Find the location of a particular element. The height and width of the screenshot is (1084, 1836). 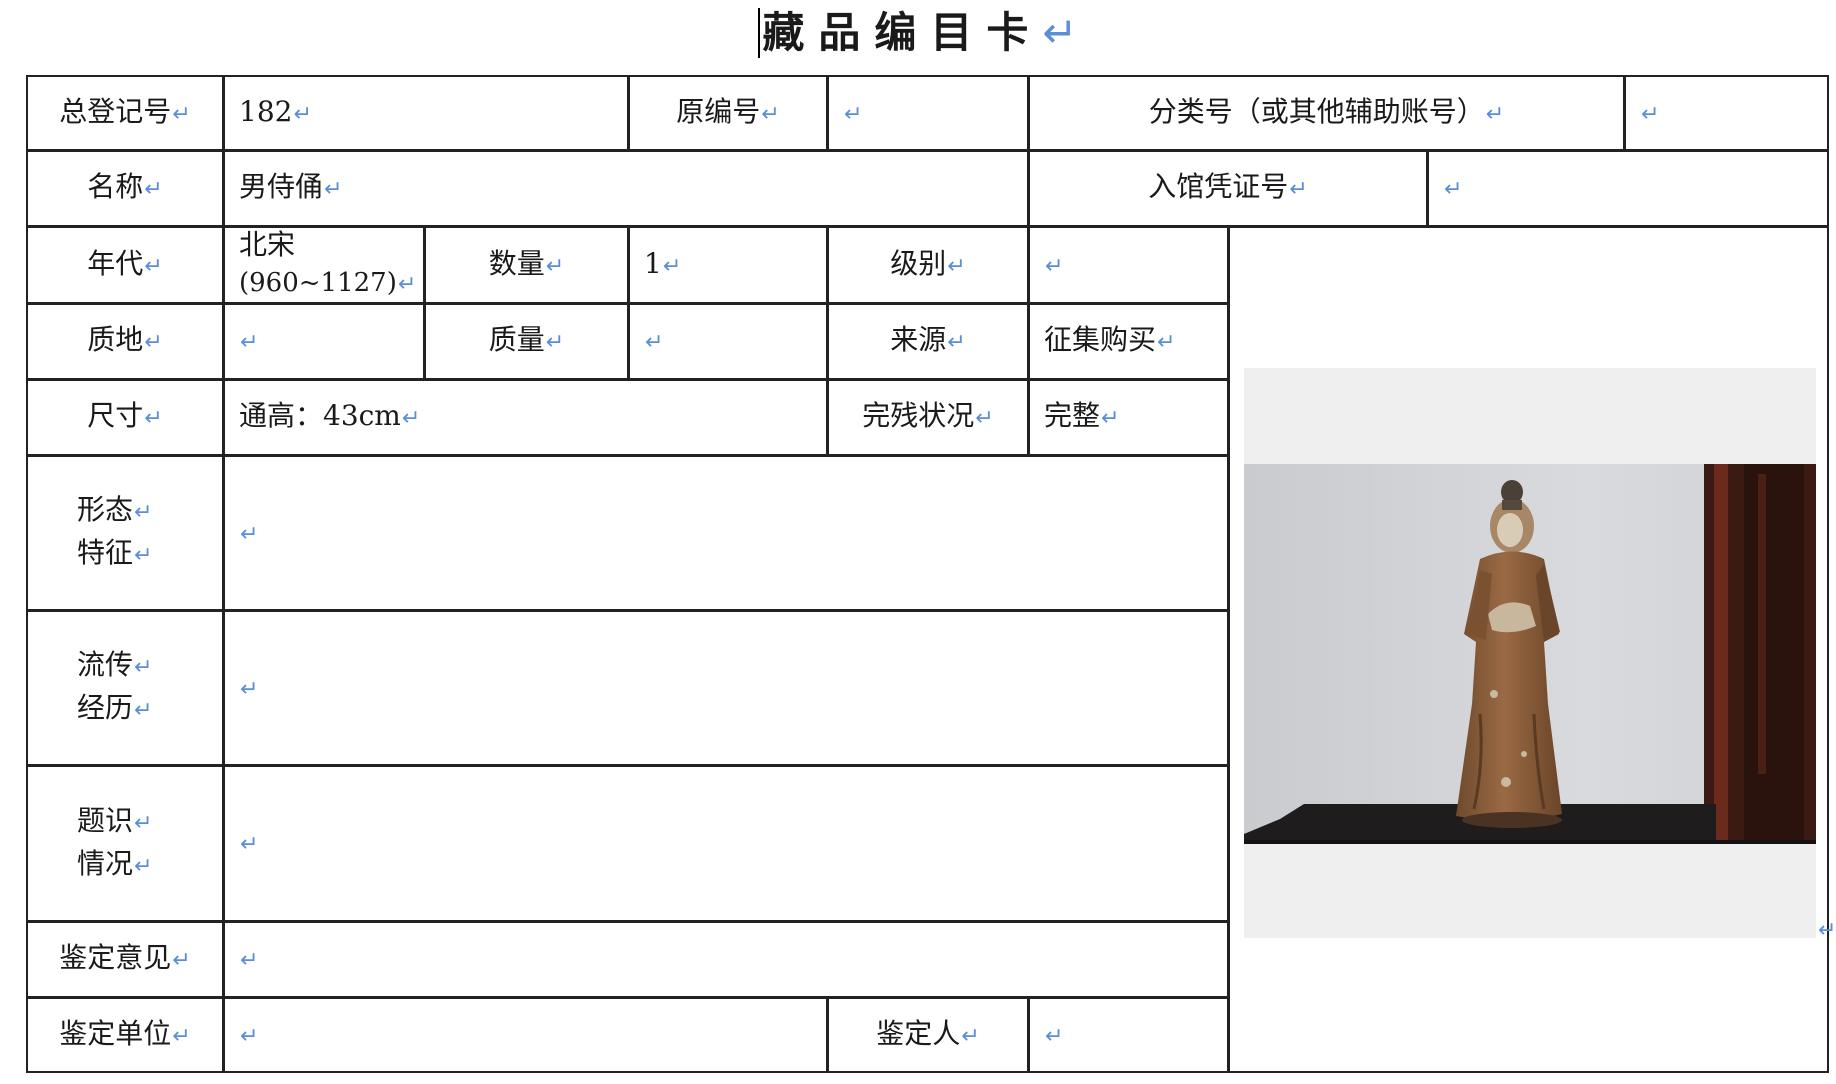

value-reg-no: 182 is located at coordinates (426, 113).